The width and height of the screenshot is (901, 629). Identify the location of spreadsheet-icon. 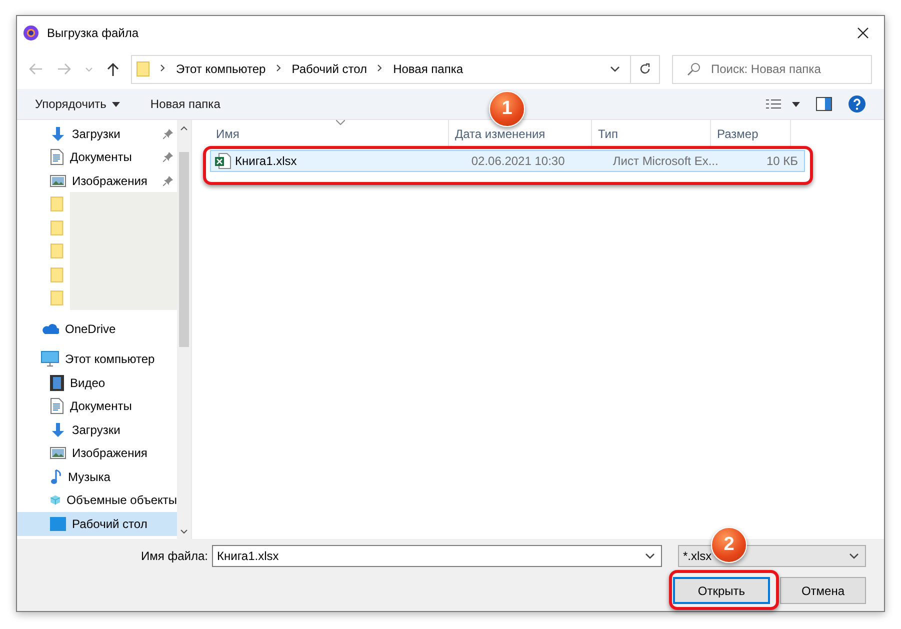
(223, 161).